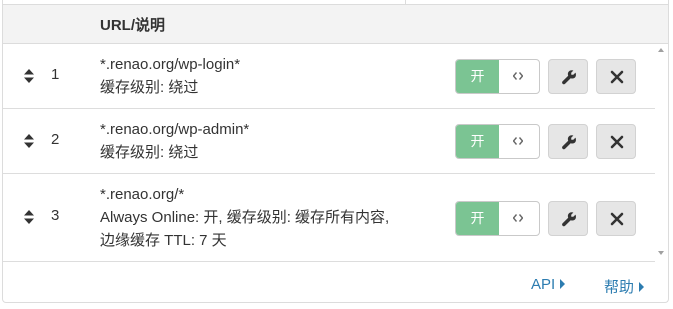 Image resolution: width=673 pixels, height=309 pixels. I want to click on rule-description: Always Online: 开, 缓存级别: 缓存所有内容,, so click(245, 217).